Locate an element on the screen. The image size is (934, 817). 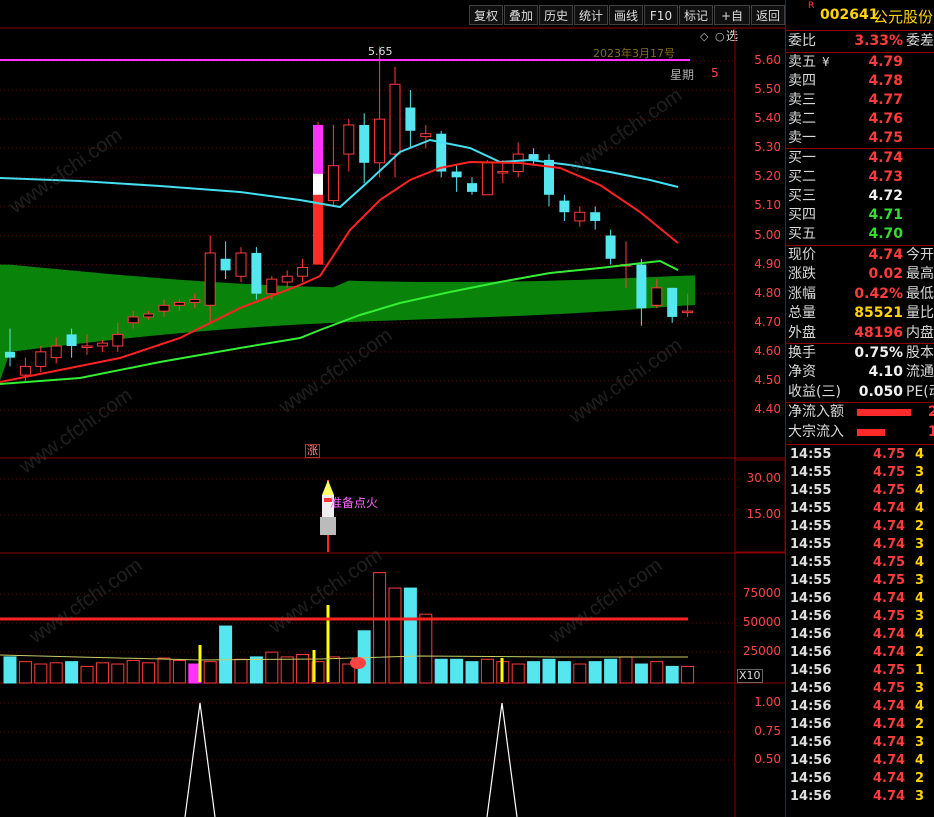
row-label2: 内盘 is located at coordinates (920, 332).